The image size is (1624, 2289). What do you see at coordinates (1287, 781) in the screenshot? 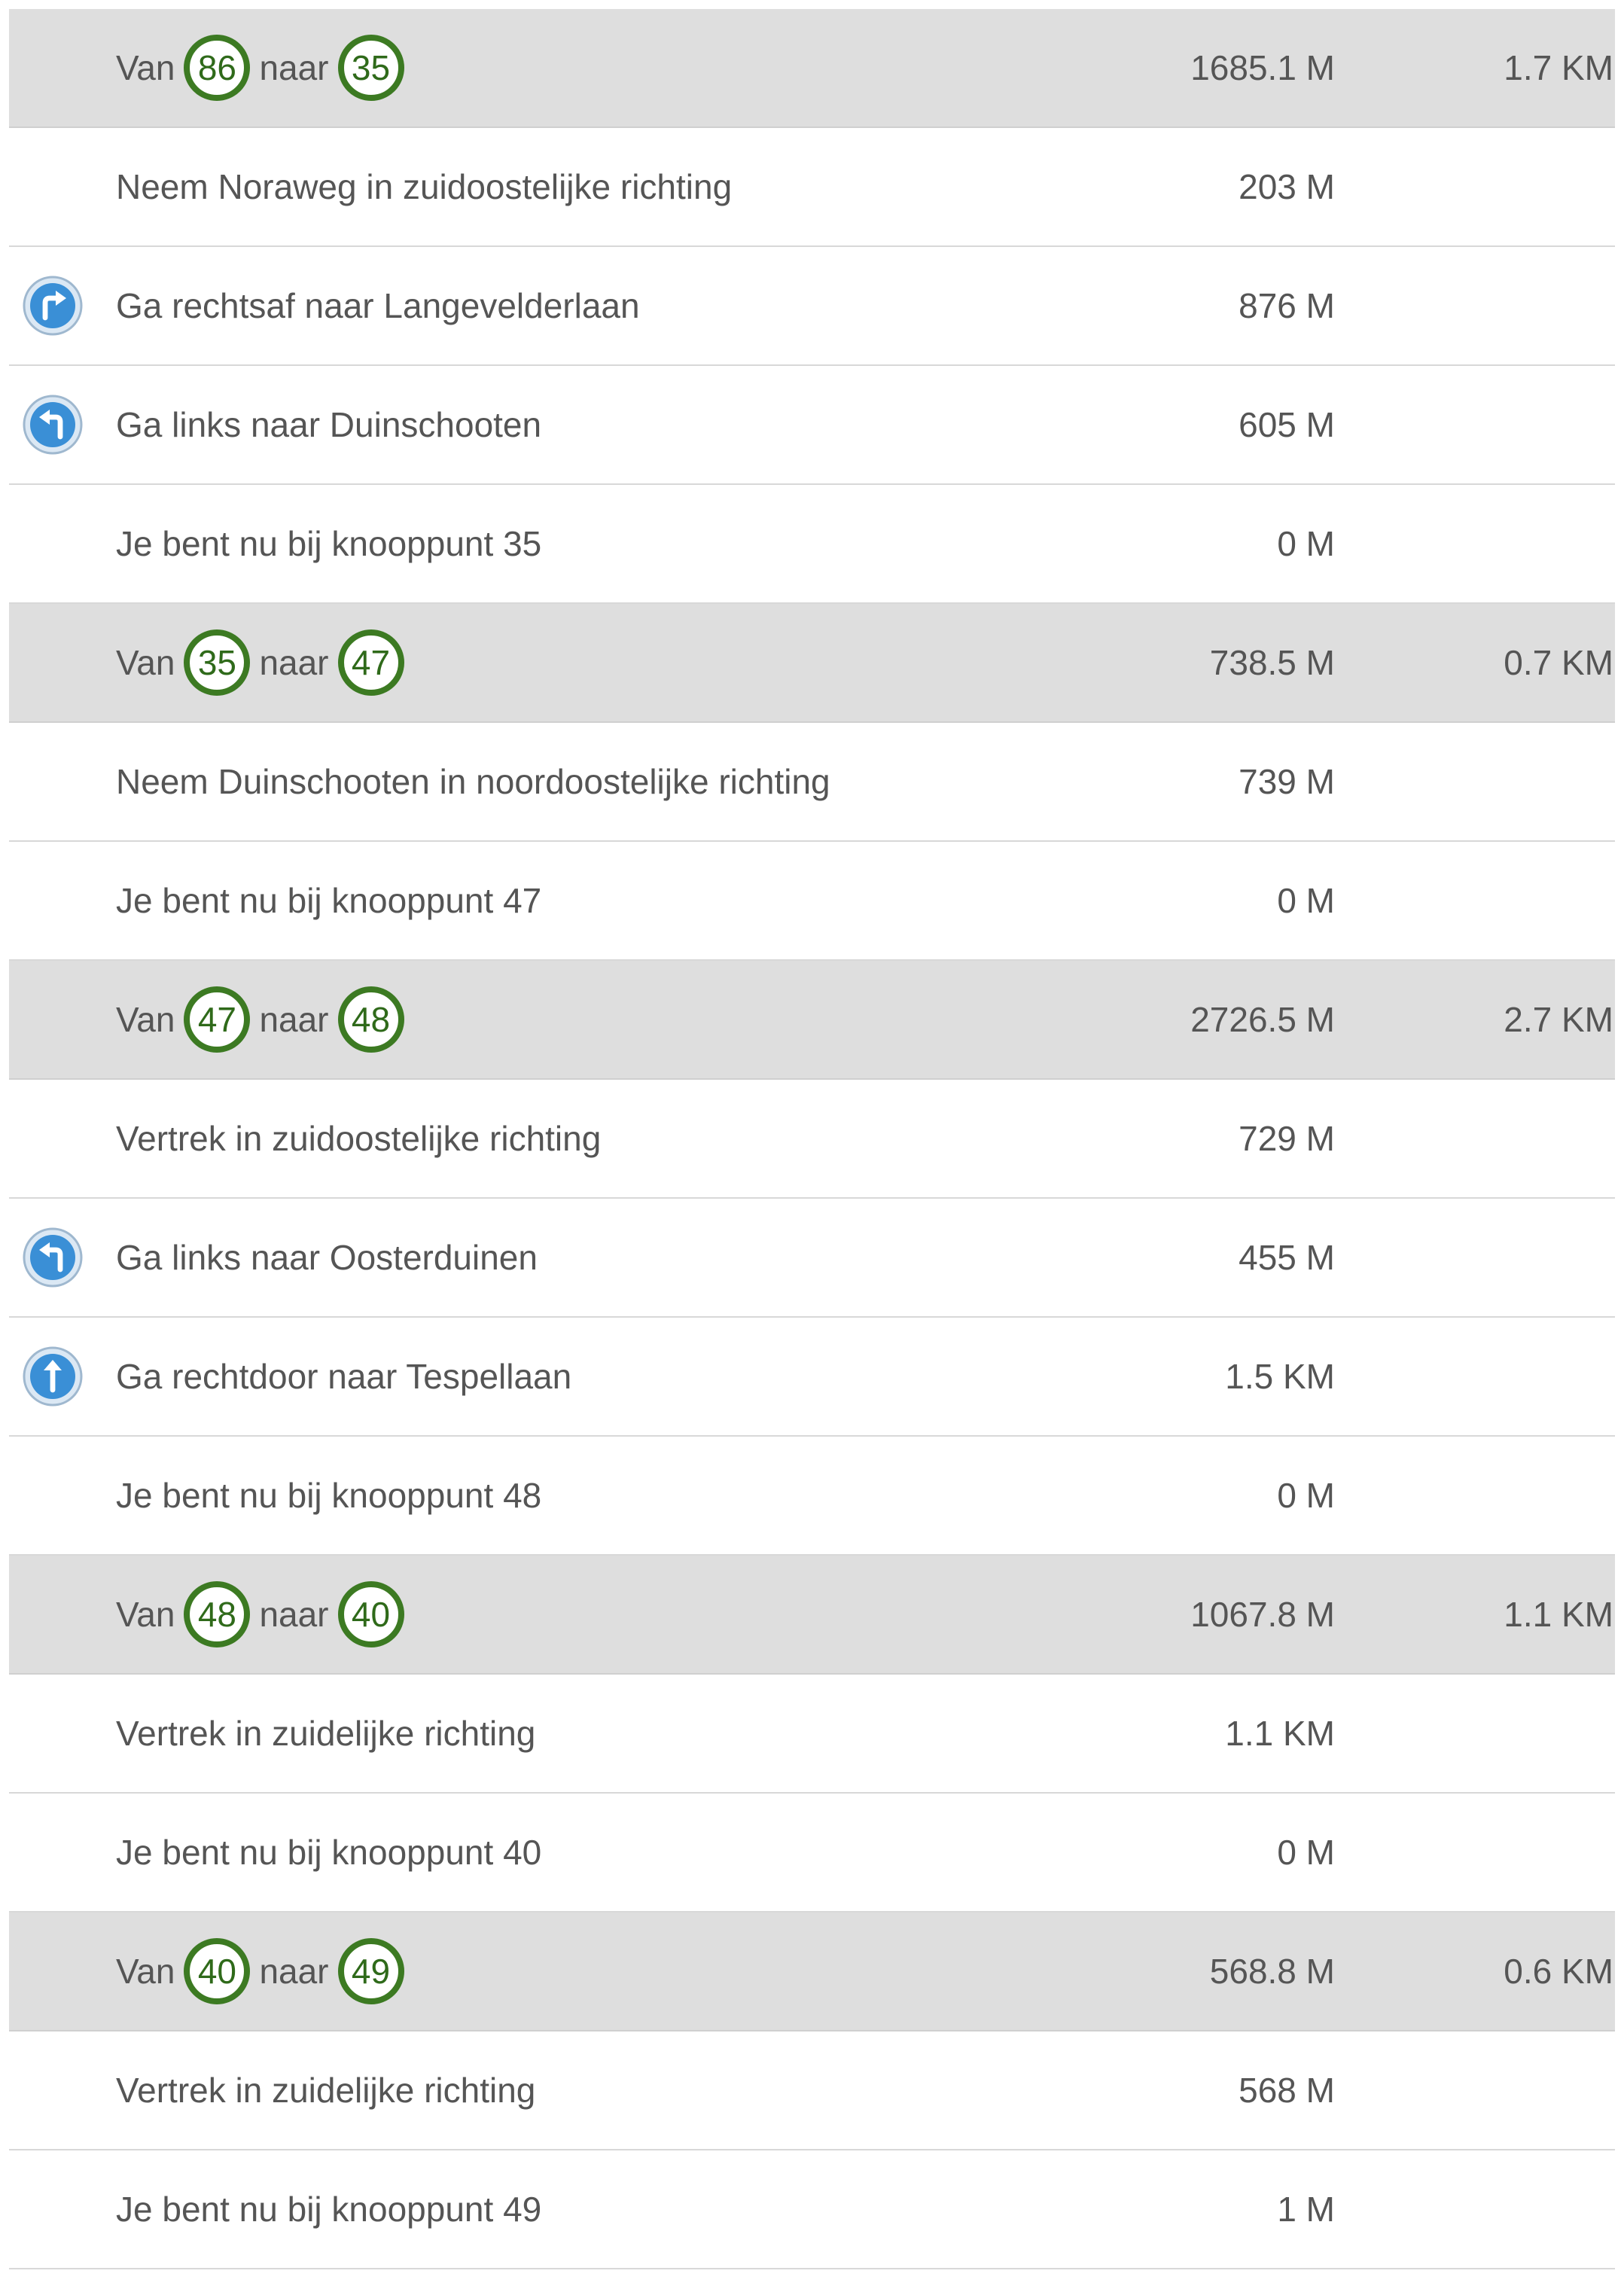
I see `step-distance: 739 M` at bounding box center [1287, 781].